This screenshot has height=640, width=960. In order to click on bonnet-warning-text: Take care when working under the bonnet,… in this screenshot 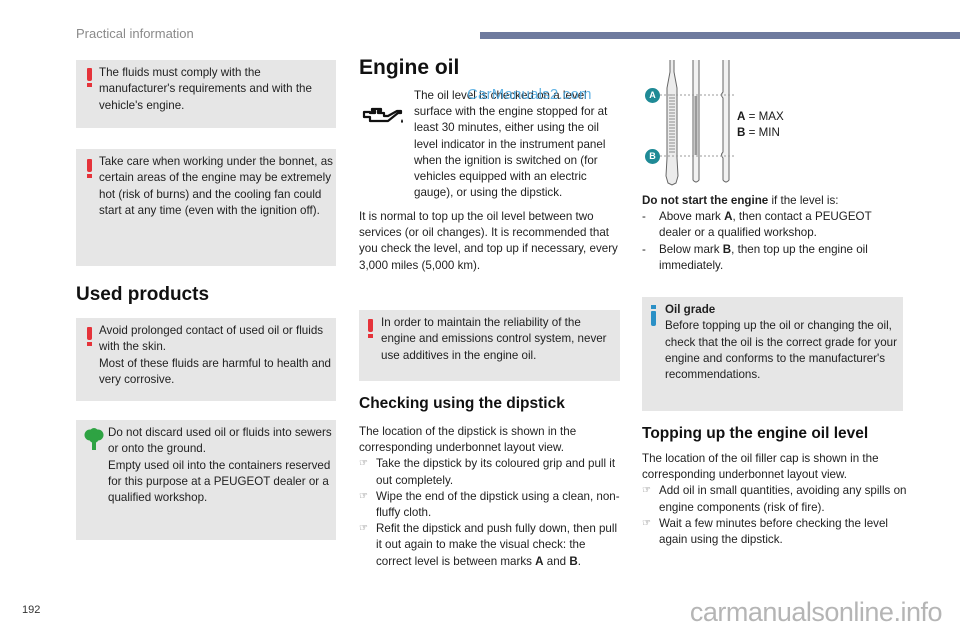, I will do `click(216, 186)`.